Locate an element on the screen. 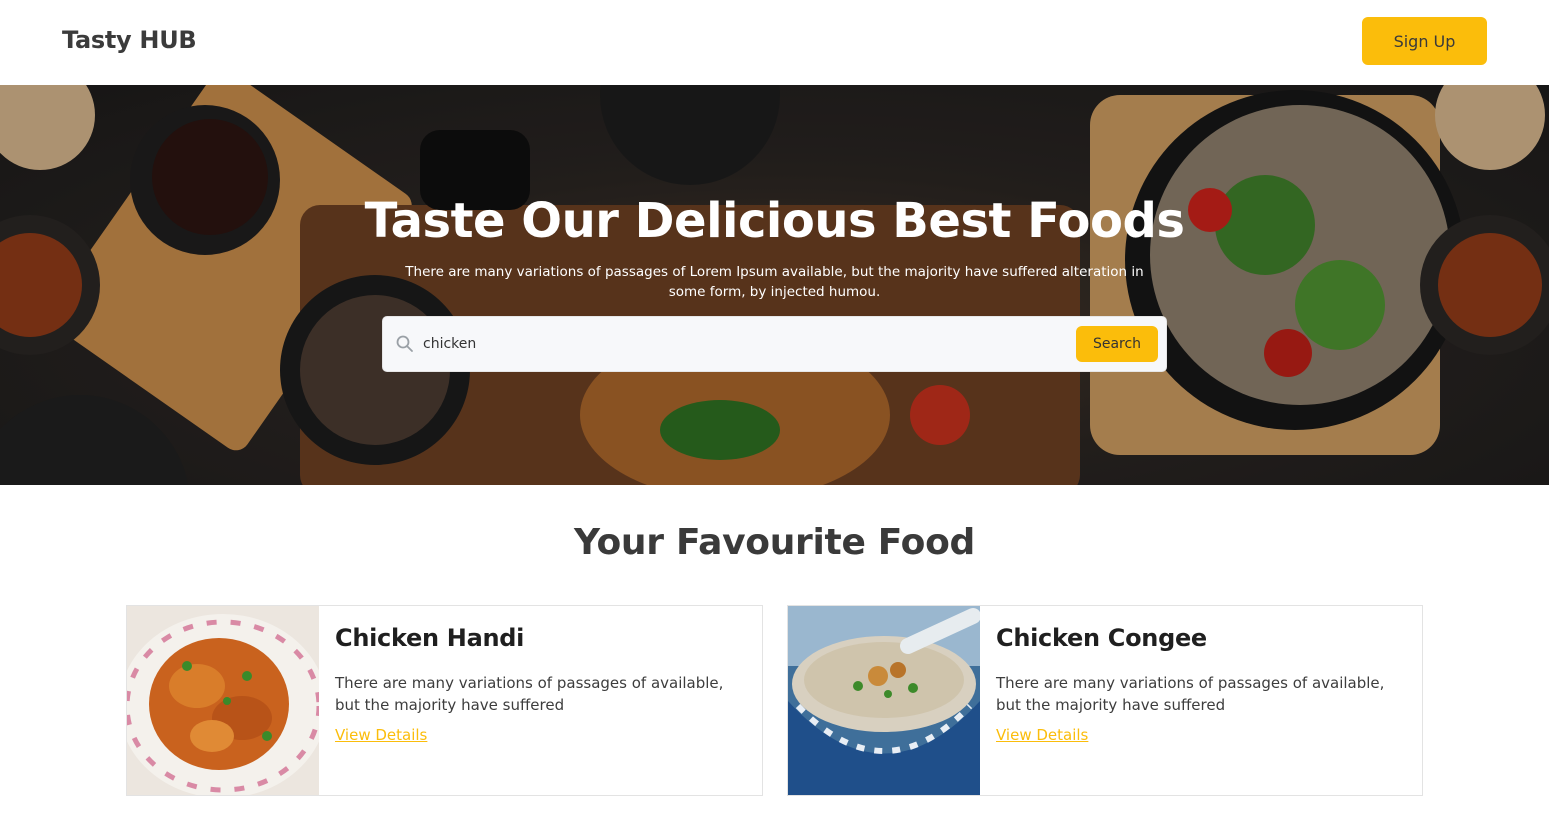 The height and width of the screenshot is (820, 1549). search-icon is located at coordinates (404, 343).